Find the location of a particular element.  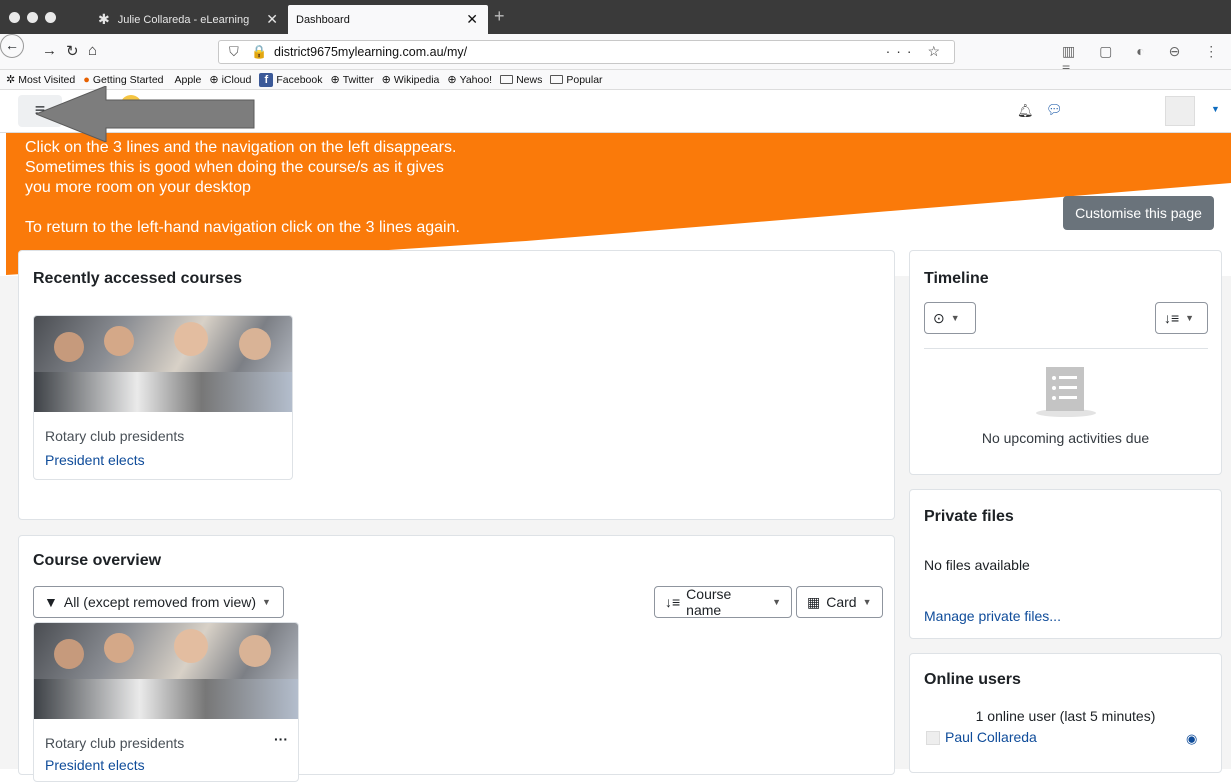

bookmark-wikipedia: ⊕ Wikipedia is located at coordinates (410, 80).